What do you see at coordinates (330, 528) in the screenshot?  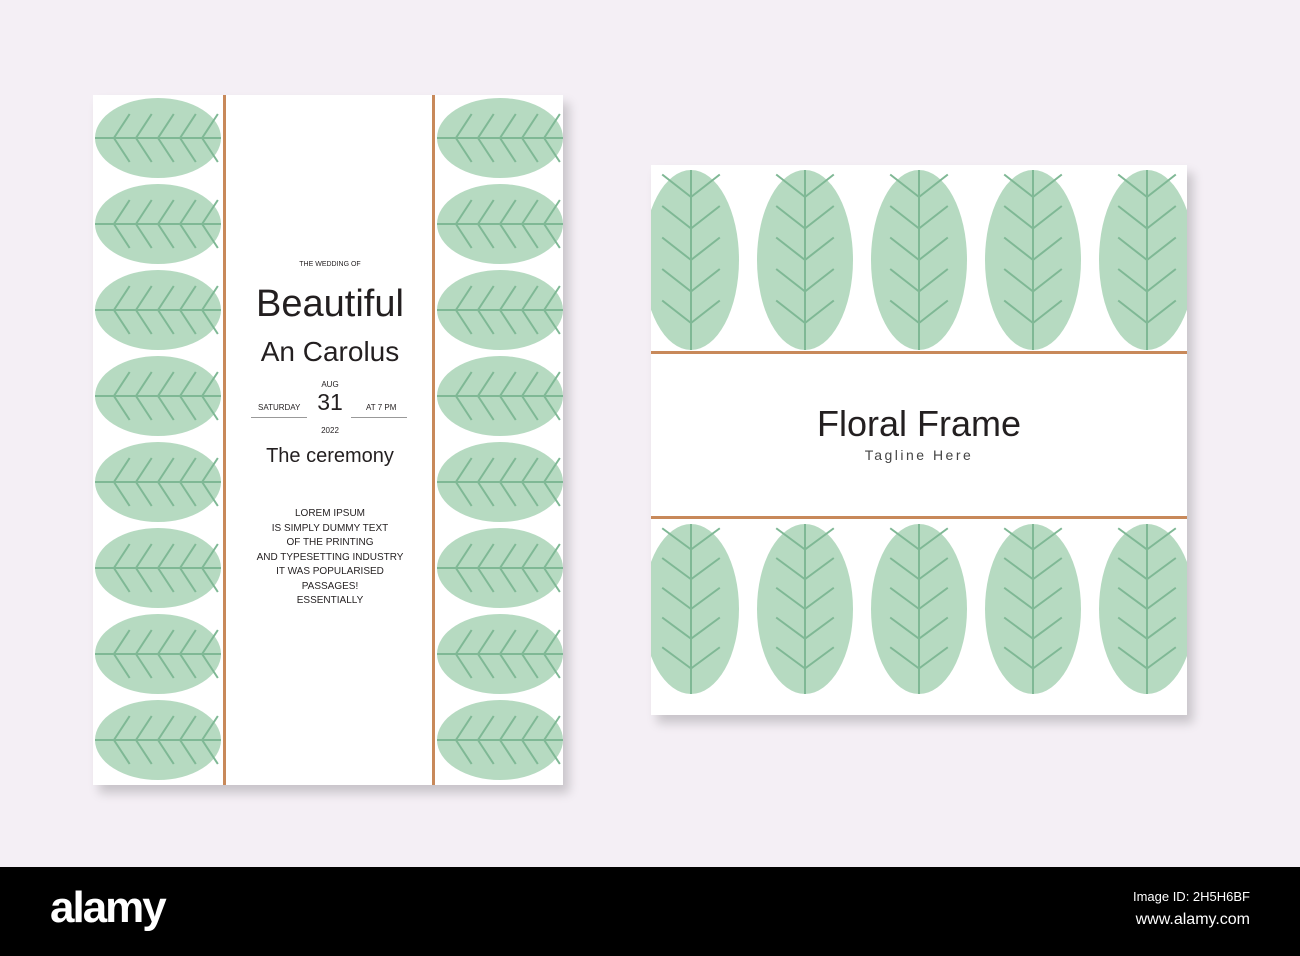 I see `body-line: IS SIMPLY DUMMY TEXT` at bounding box center [330, 528].